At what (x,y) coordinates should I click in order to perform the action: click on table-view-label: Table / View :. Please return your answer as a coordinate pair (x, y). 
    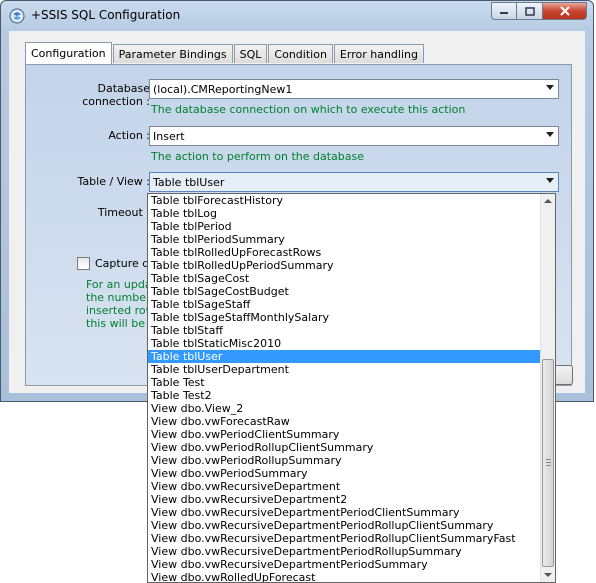
    Looking at the image, I should click on (113, 181).